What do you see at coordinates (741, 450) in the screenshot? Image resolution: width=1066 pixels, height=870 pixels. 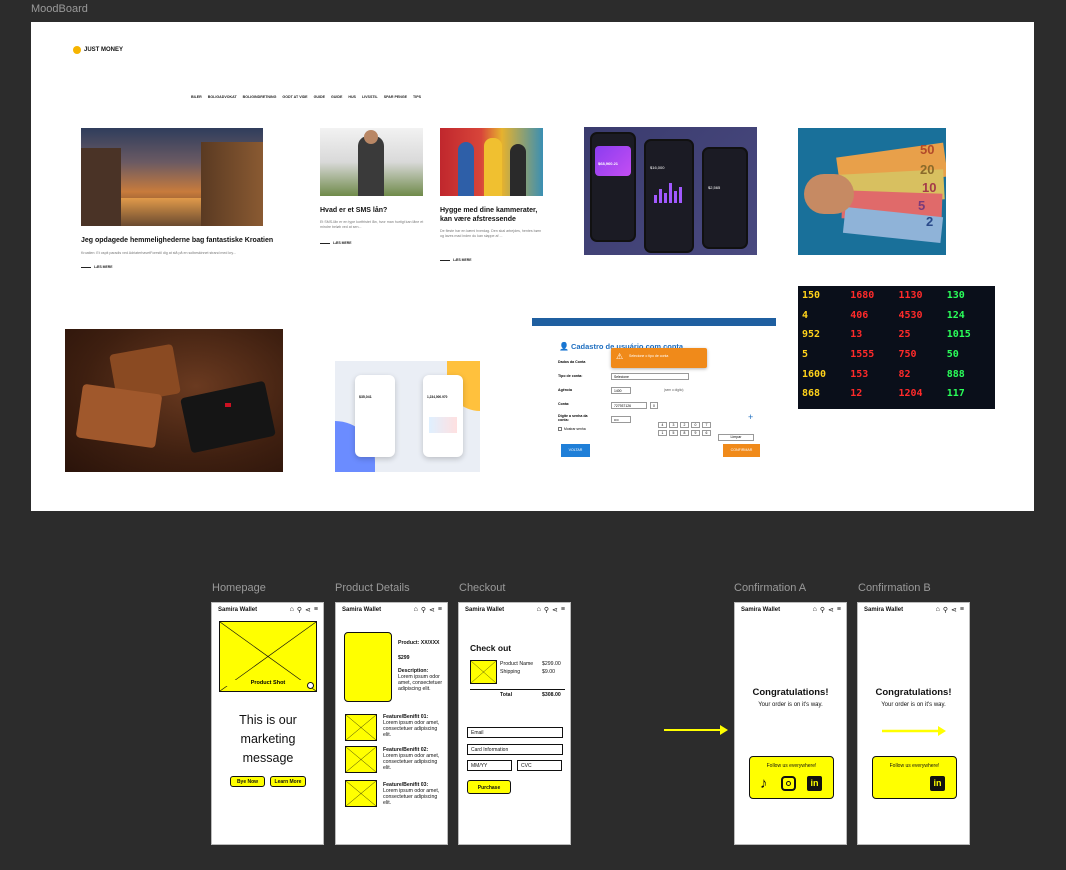 I see `confirm-button: CONFIRMAR` at bounding box center [741, 450].